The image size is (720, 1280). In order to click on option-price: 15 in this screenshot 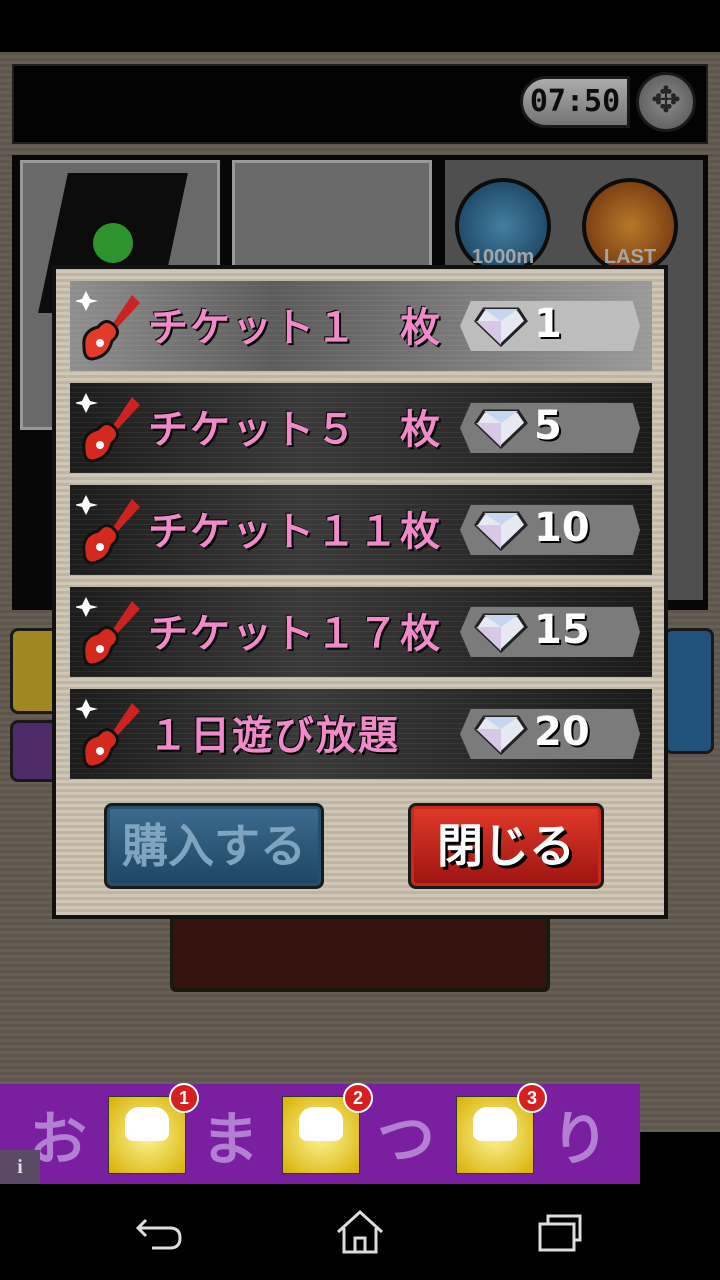, I will do `click(562, 630)`.